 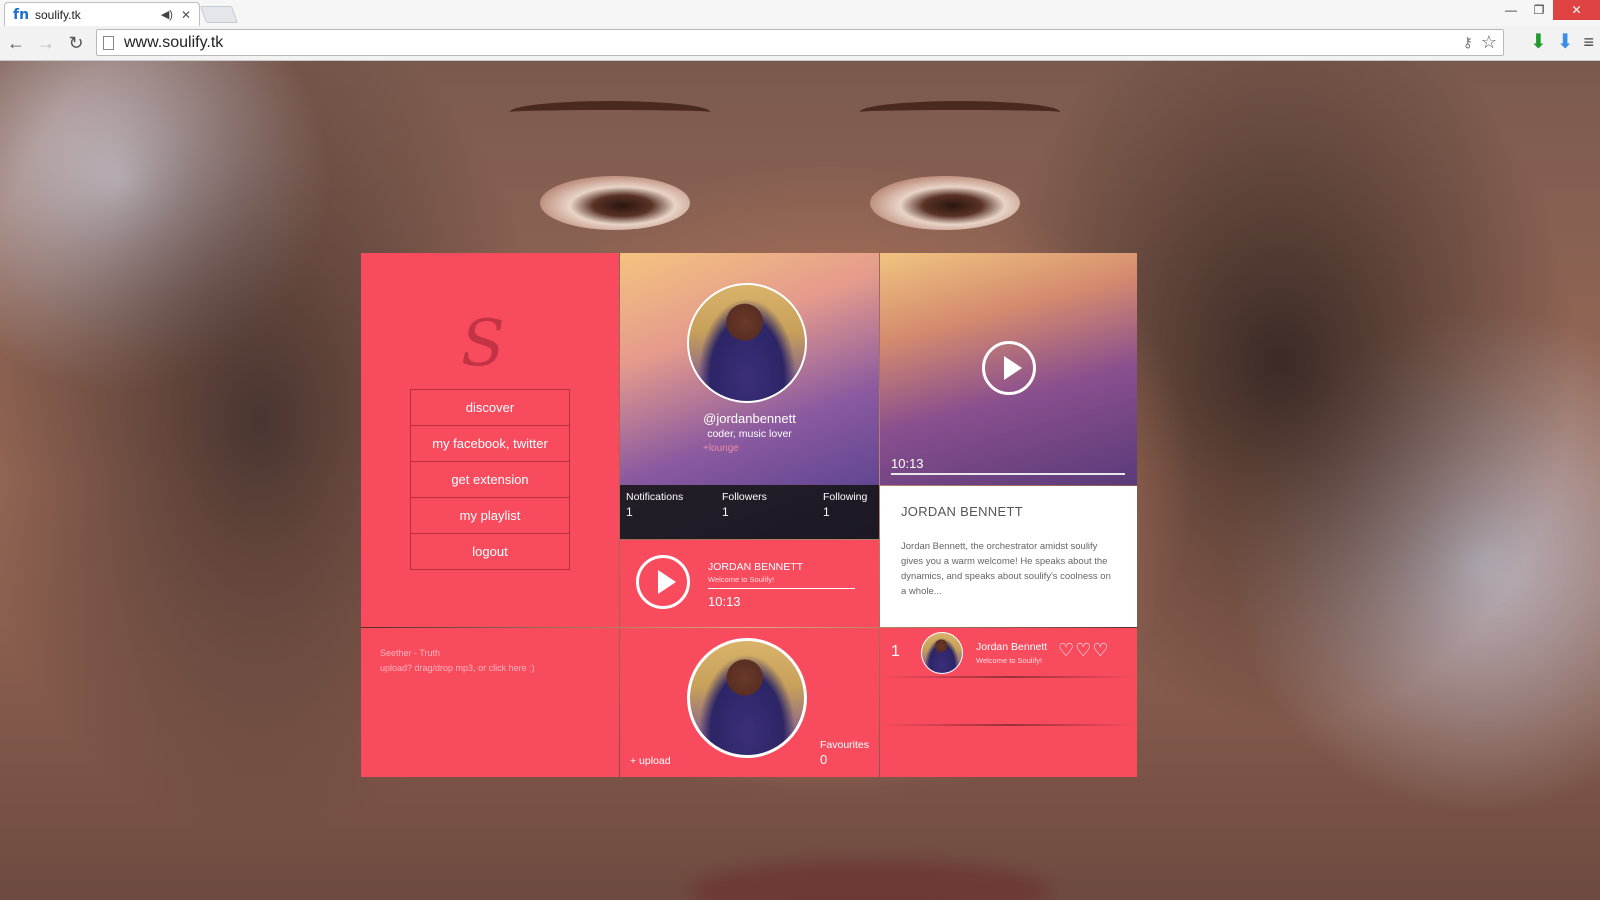 I want to click on player-artist: JORDAN BENNETT, so click(x=756, y=567).